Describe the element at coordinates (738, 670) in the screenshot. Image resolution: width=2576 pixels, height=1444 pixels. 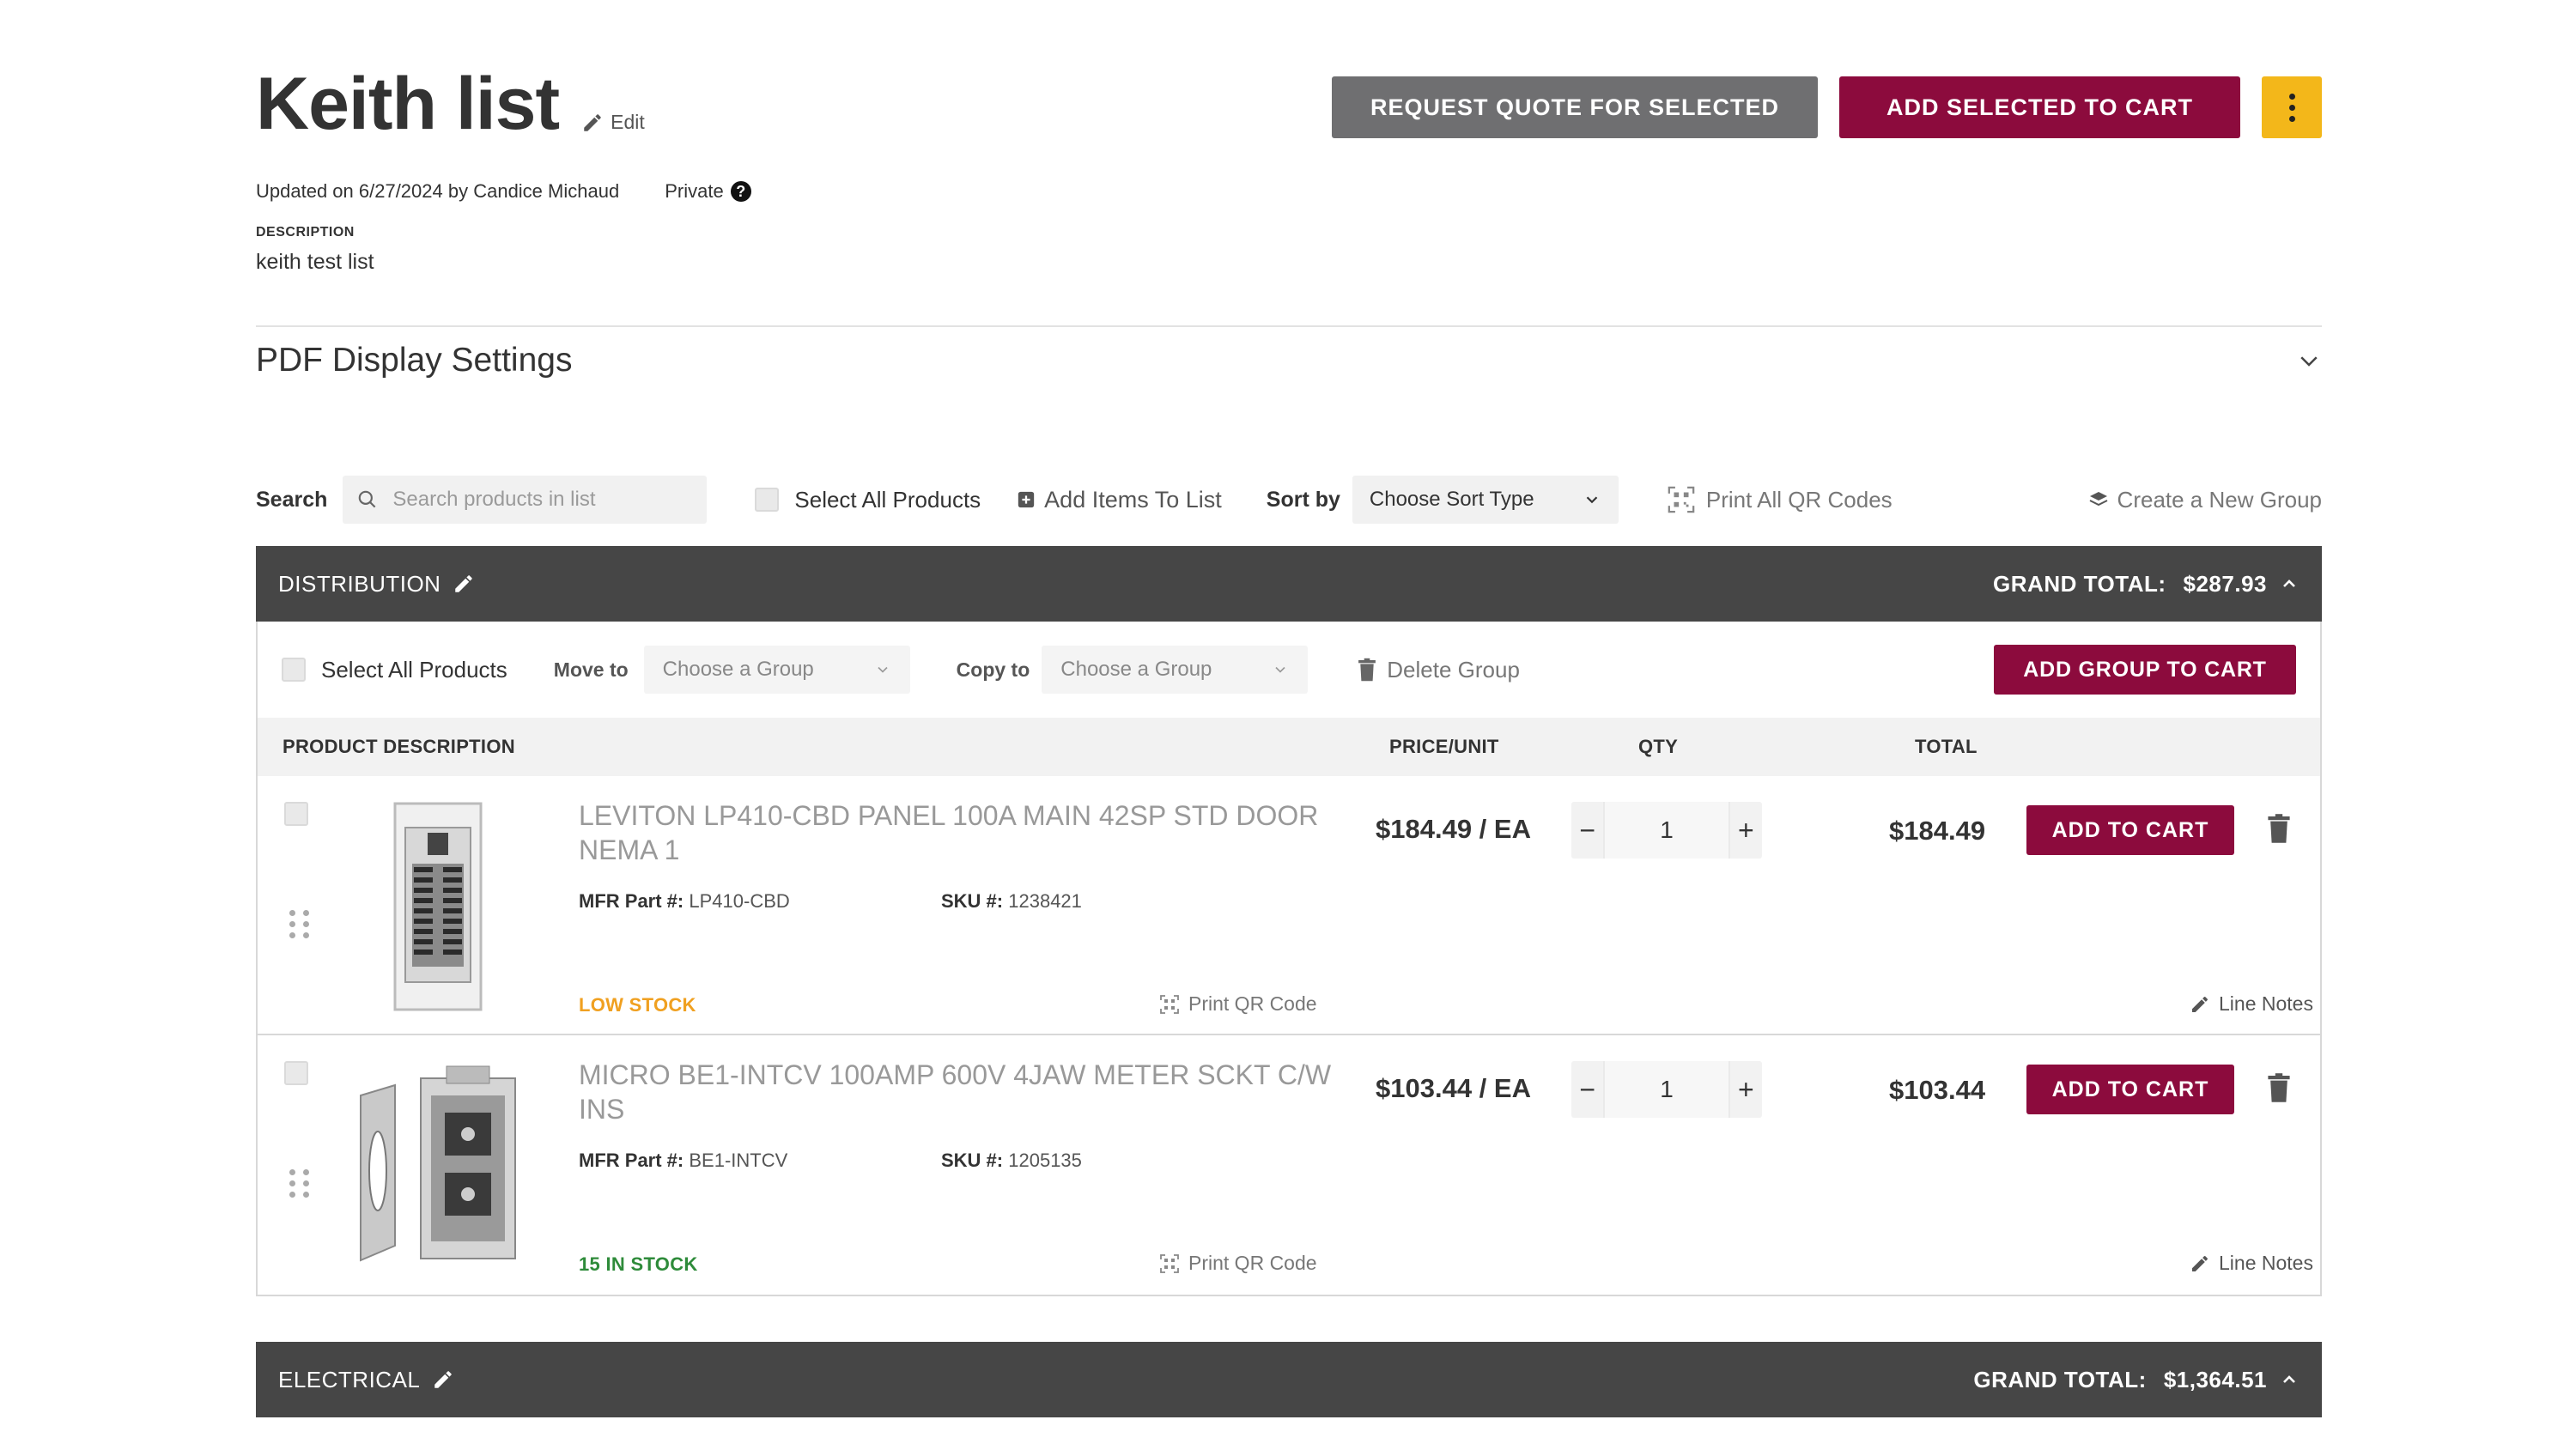
I see `move-to-value: Choose a Group` at that location.